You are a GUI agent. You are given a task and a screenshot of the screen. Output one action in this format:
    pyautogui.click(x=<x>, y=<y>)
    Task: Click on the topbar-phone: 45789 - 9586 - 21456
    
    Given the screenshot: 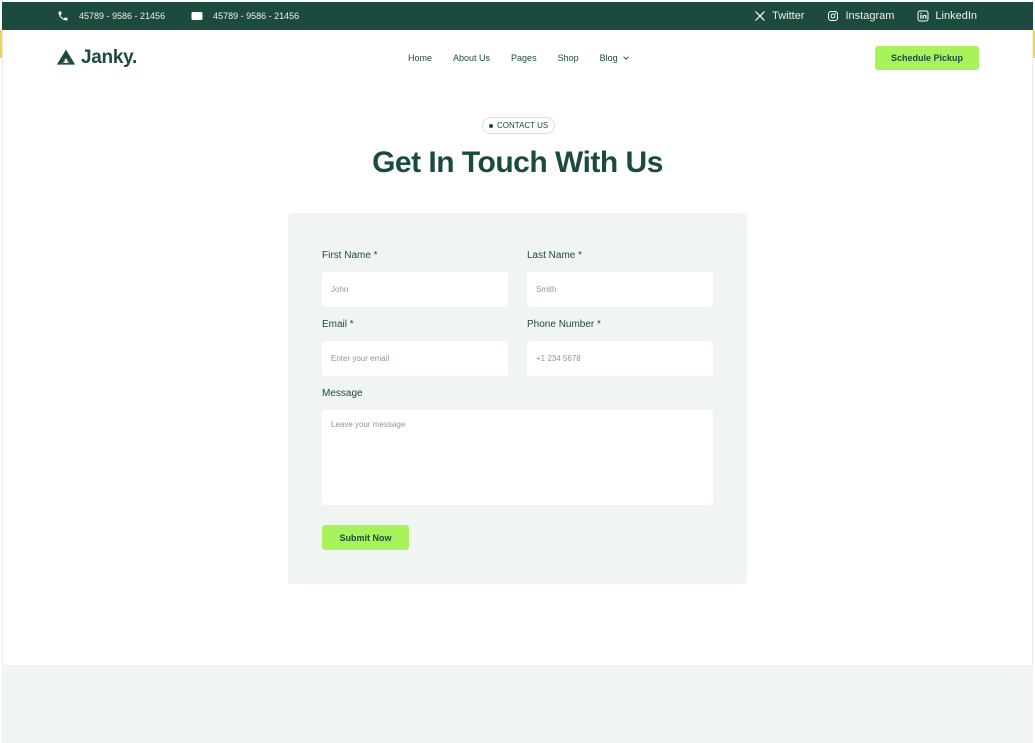 What is the action you would take?
    pyautogui.click(x=111, y=16)
    